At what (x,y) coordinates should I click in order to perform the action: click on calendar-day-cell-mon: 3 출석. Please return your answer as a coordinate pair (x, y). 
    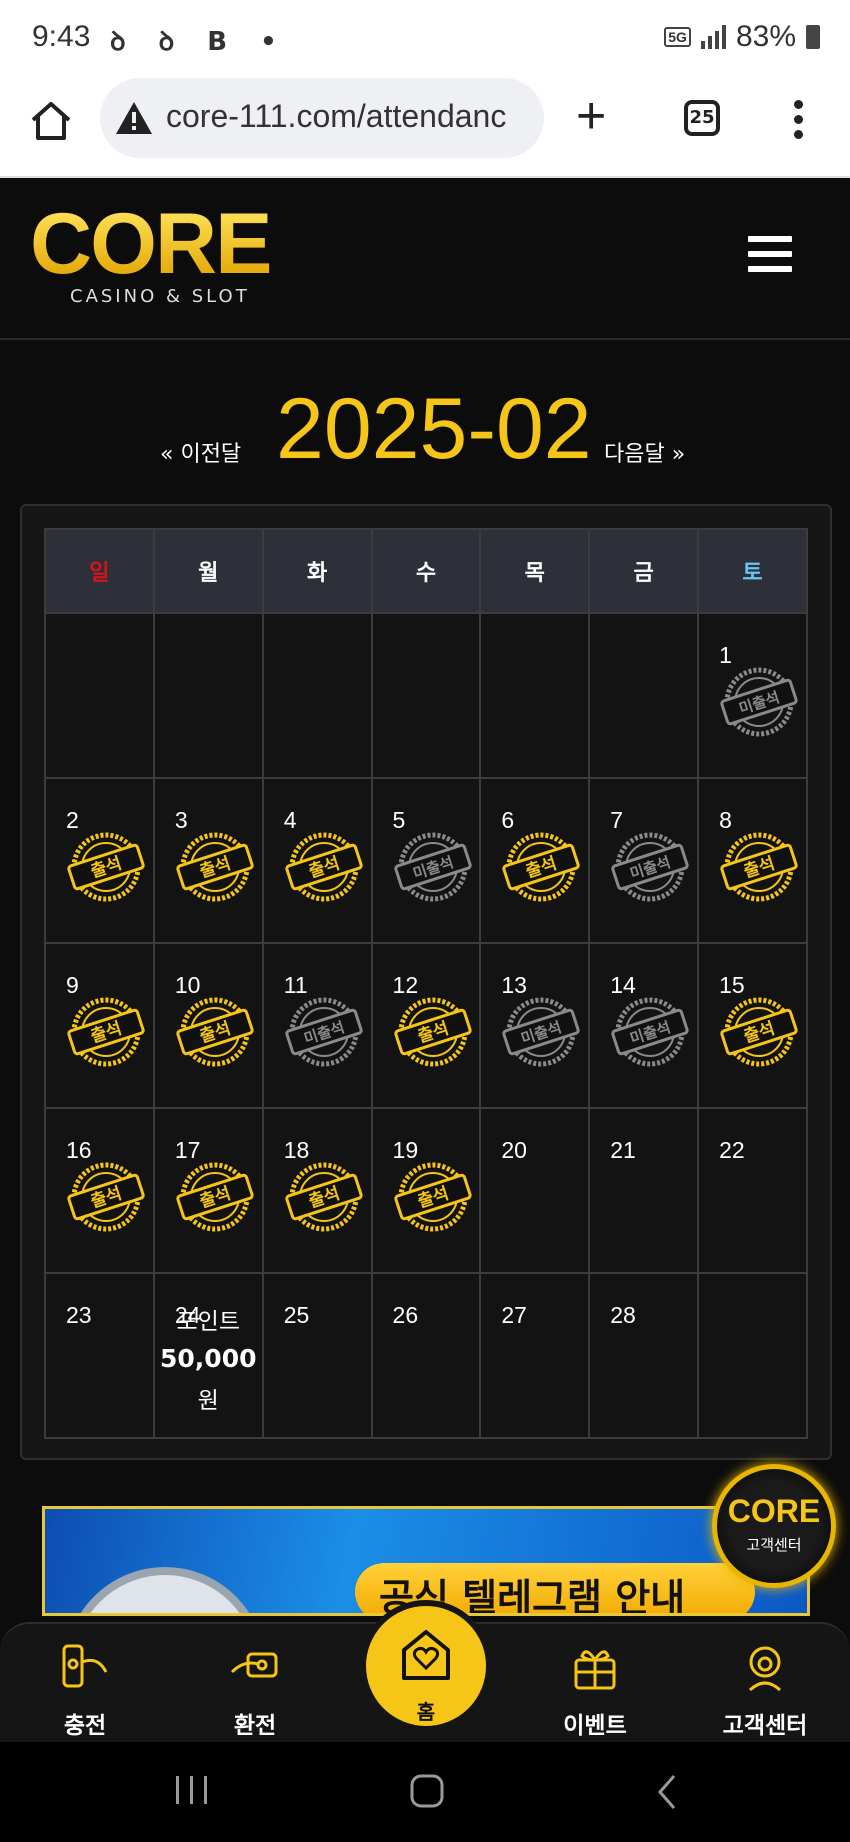
    Looking at the image, I should click on (208, 860).